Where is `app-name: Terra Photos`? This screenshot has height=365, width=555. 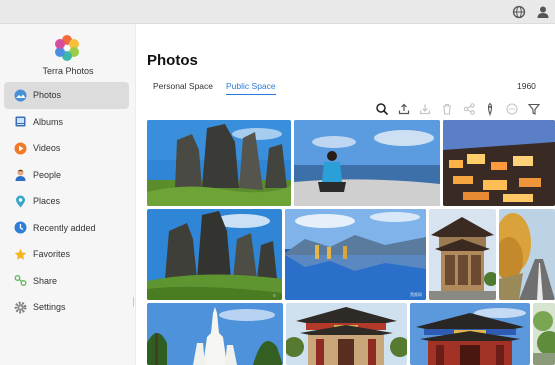
app-name: Terra Photos is located at coordinates (68, 71).